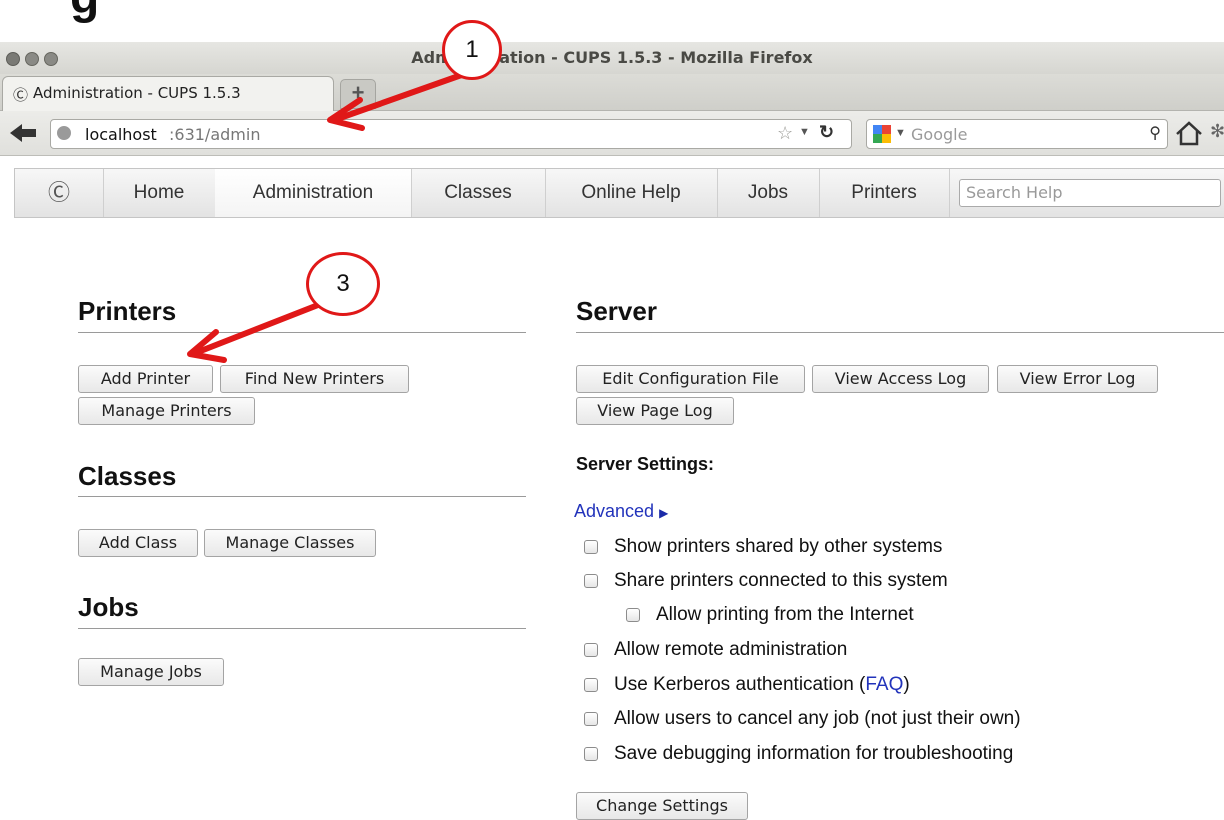 This screenshot has height=820, width=1224. Describe the element at coordinates (472, 50) in the screenshot. I see `annotation-callout-1: 1` at that location.